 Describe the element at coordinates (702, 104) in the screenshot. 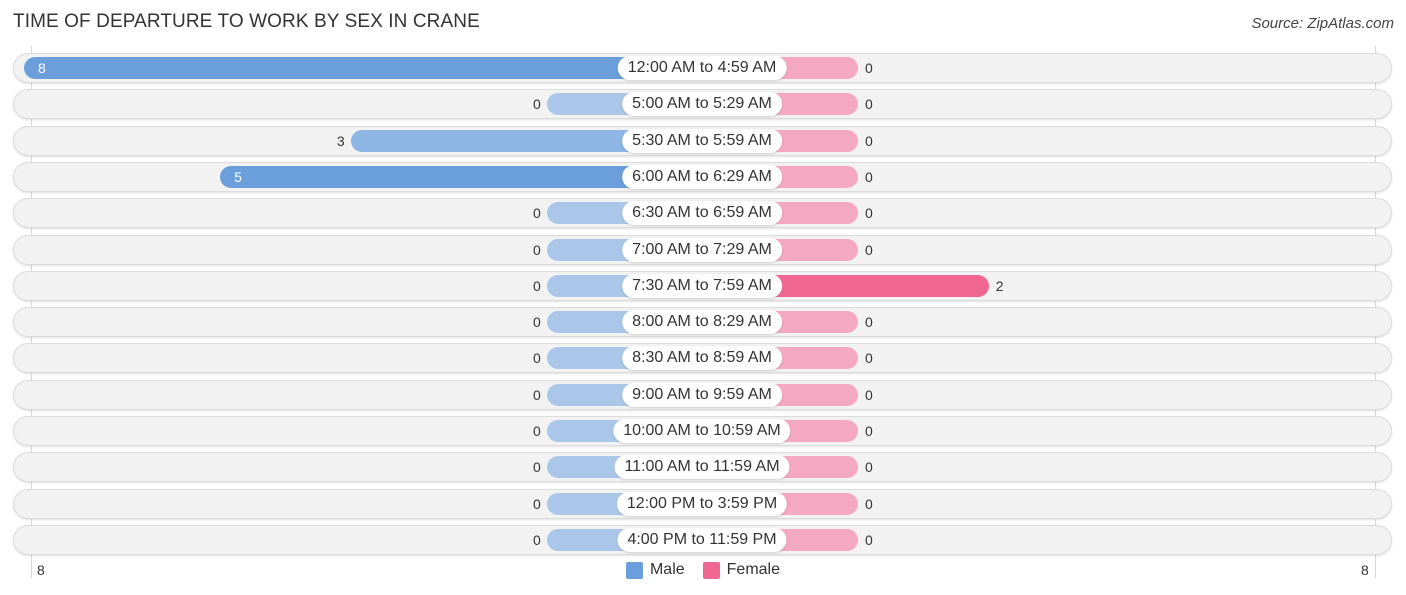

I see `category-label: 5:00 AM to 5:29 AM` at that location.